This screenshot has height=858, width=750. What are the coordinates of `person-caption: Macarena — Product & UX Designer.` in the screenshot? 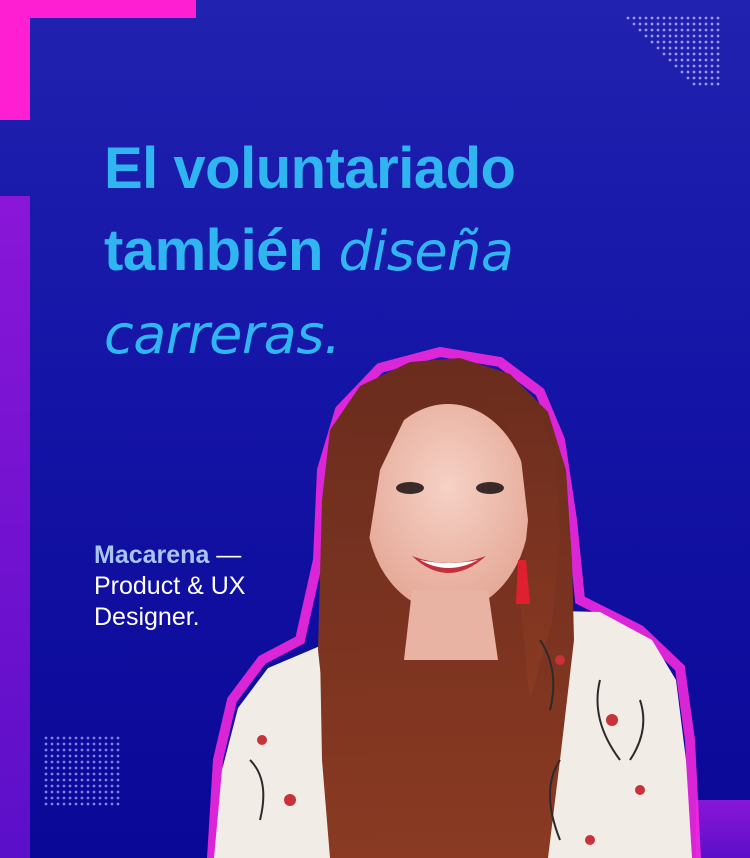 It's located at (169, 586).